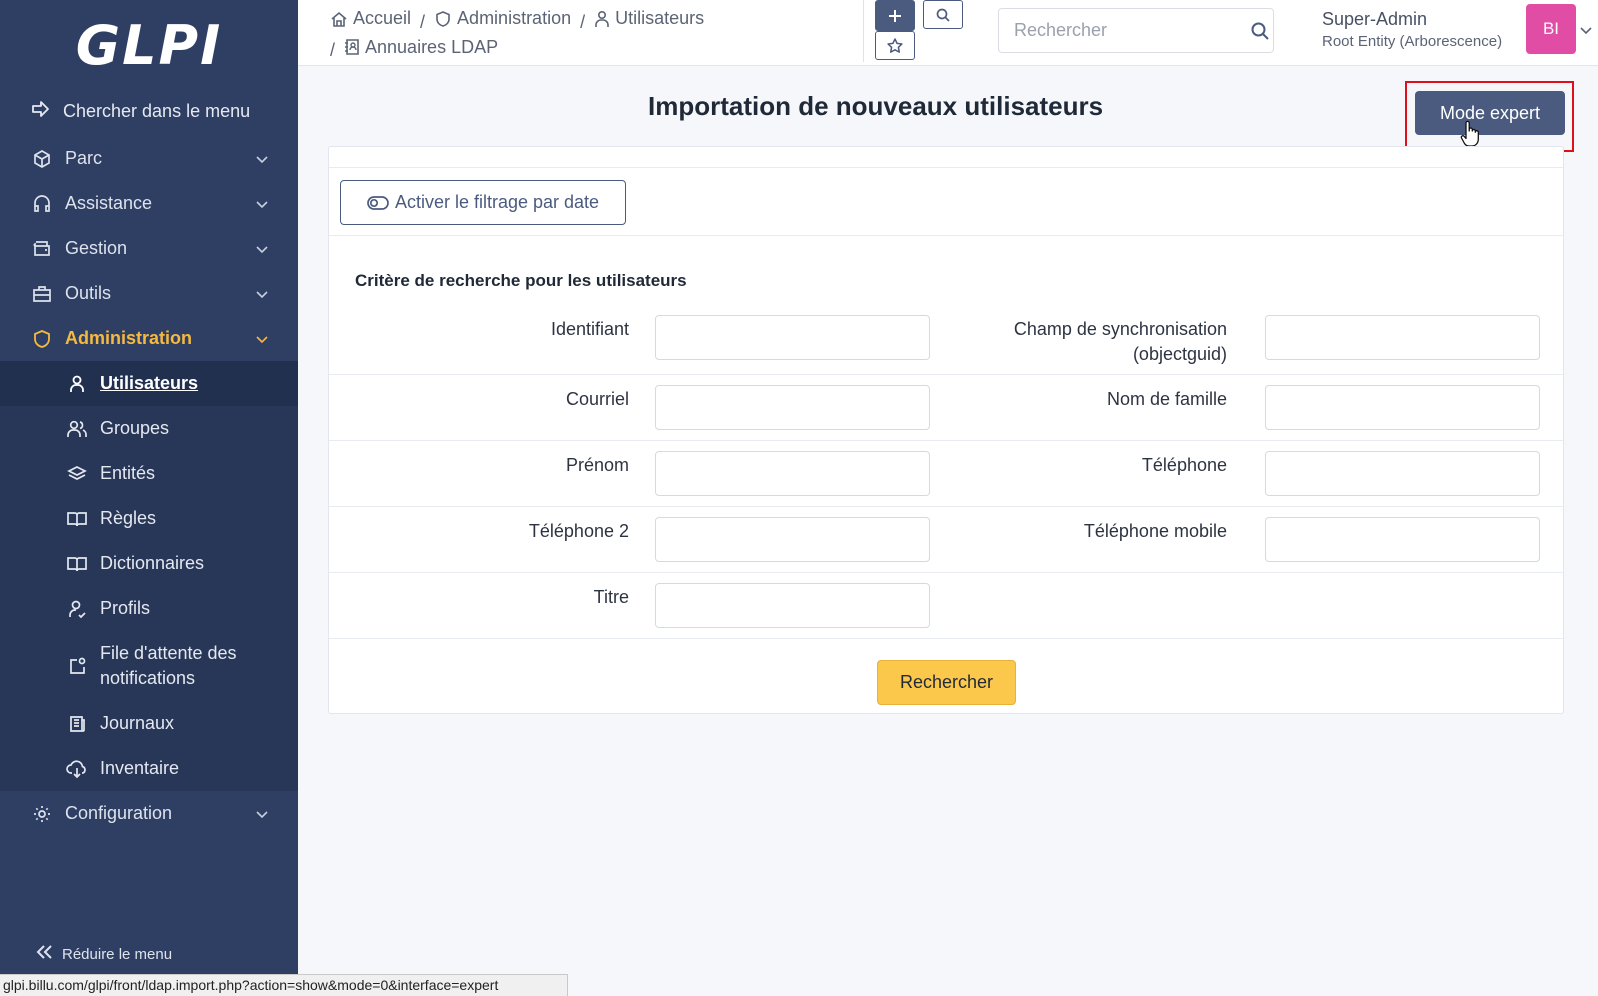 The height and width of the screenshot is (996, 1598). I want to click on sidebar-subitem-utilisateurs: Utilisateurs, so click(149, 383).